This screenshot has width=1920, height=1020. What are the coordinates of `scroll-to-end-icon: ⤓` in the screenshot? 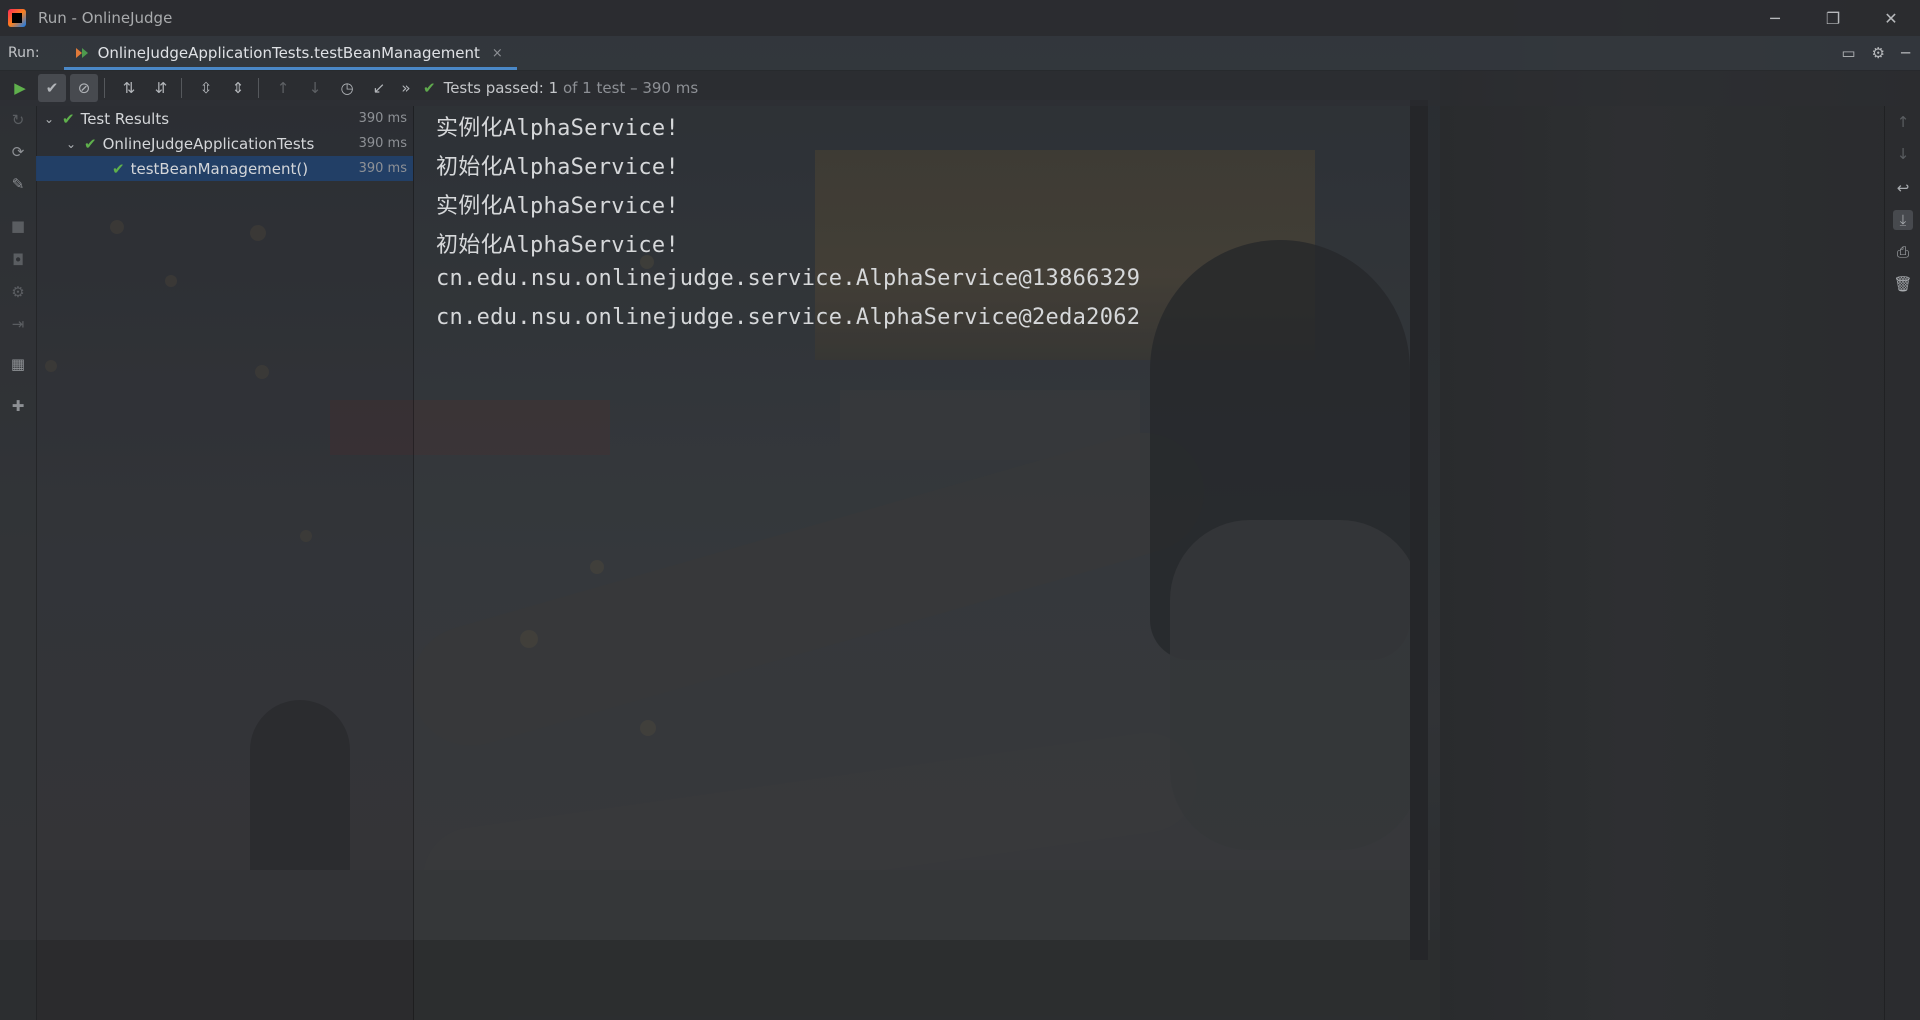 It's located at (1903, 220).